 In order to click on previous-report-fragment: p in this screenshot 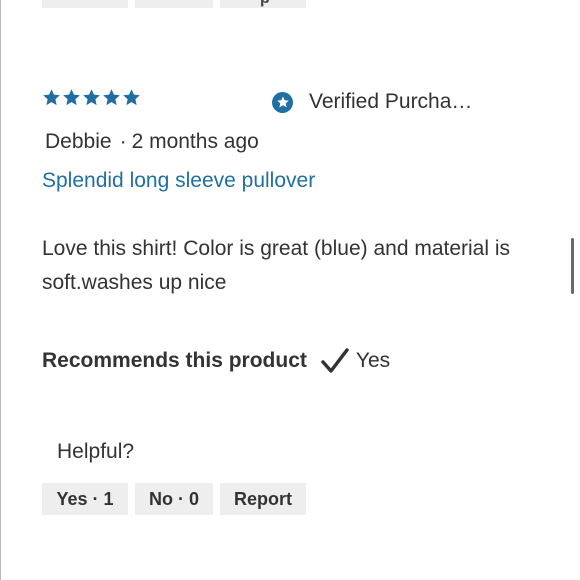, I will do `click(265, 4)`.